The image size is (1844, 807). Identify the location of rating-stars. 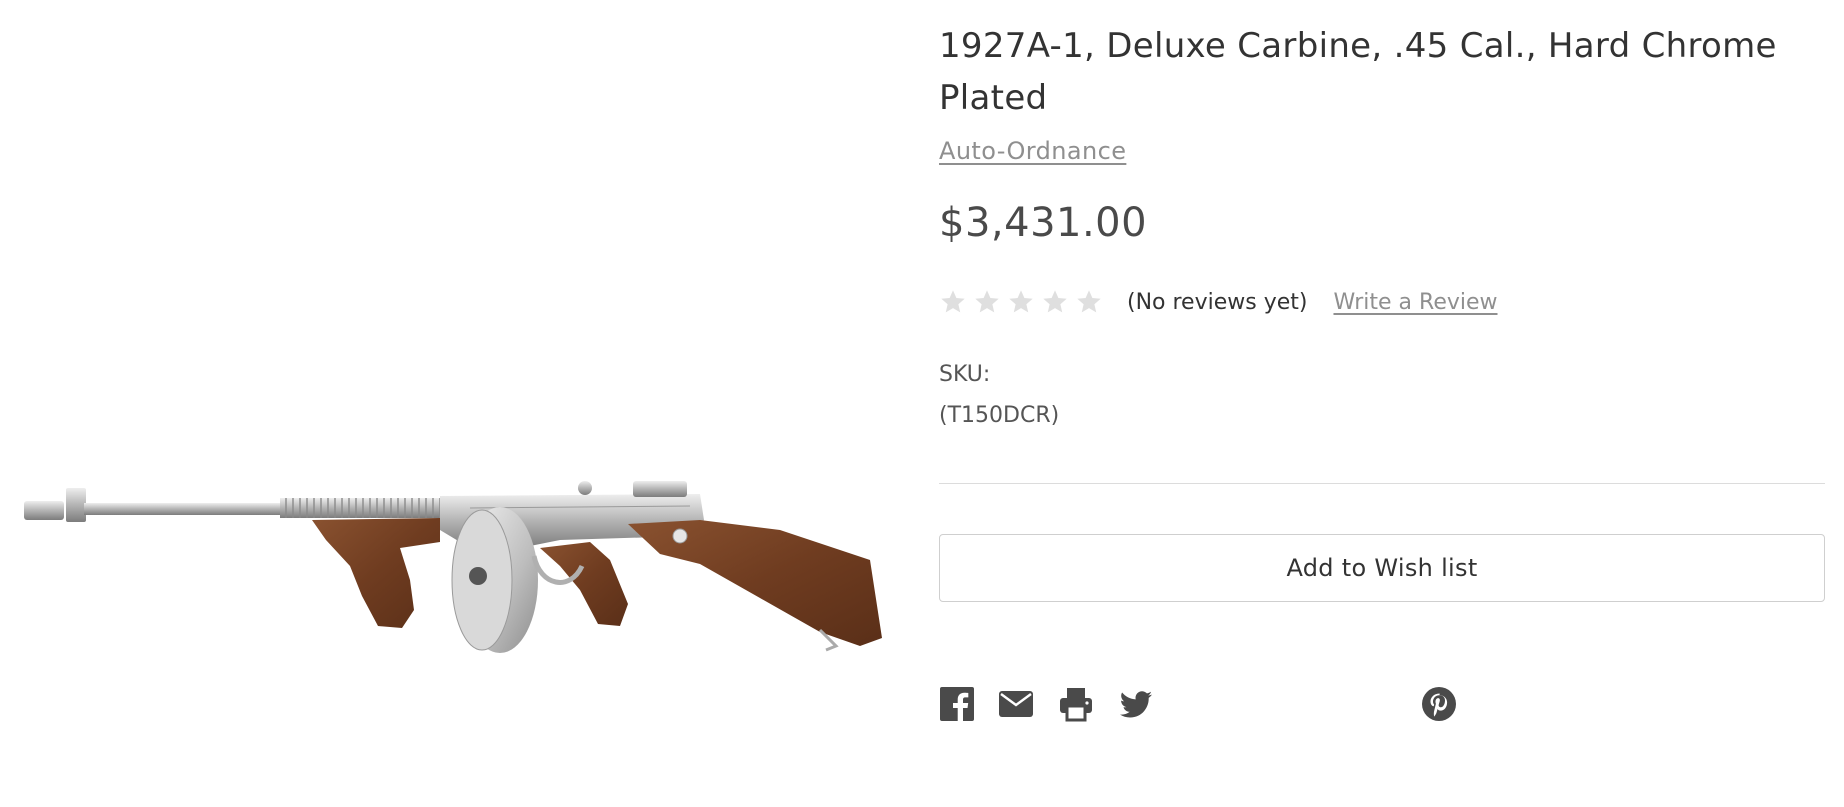
(1021, 302).